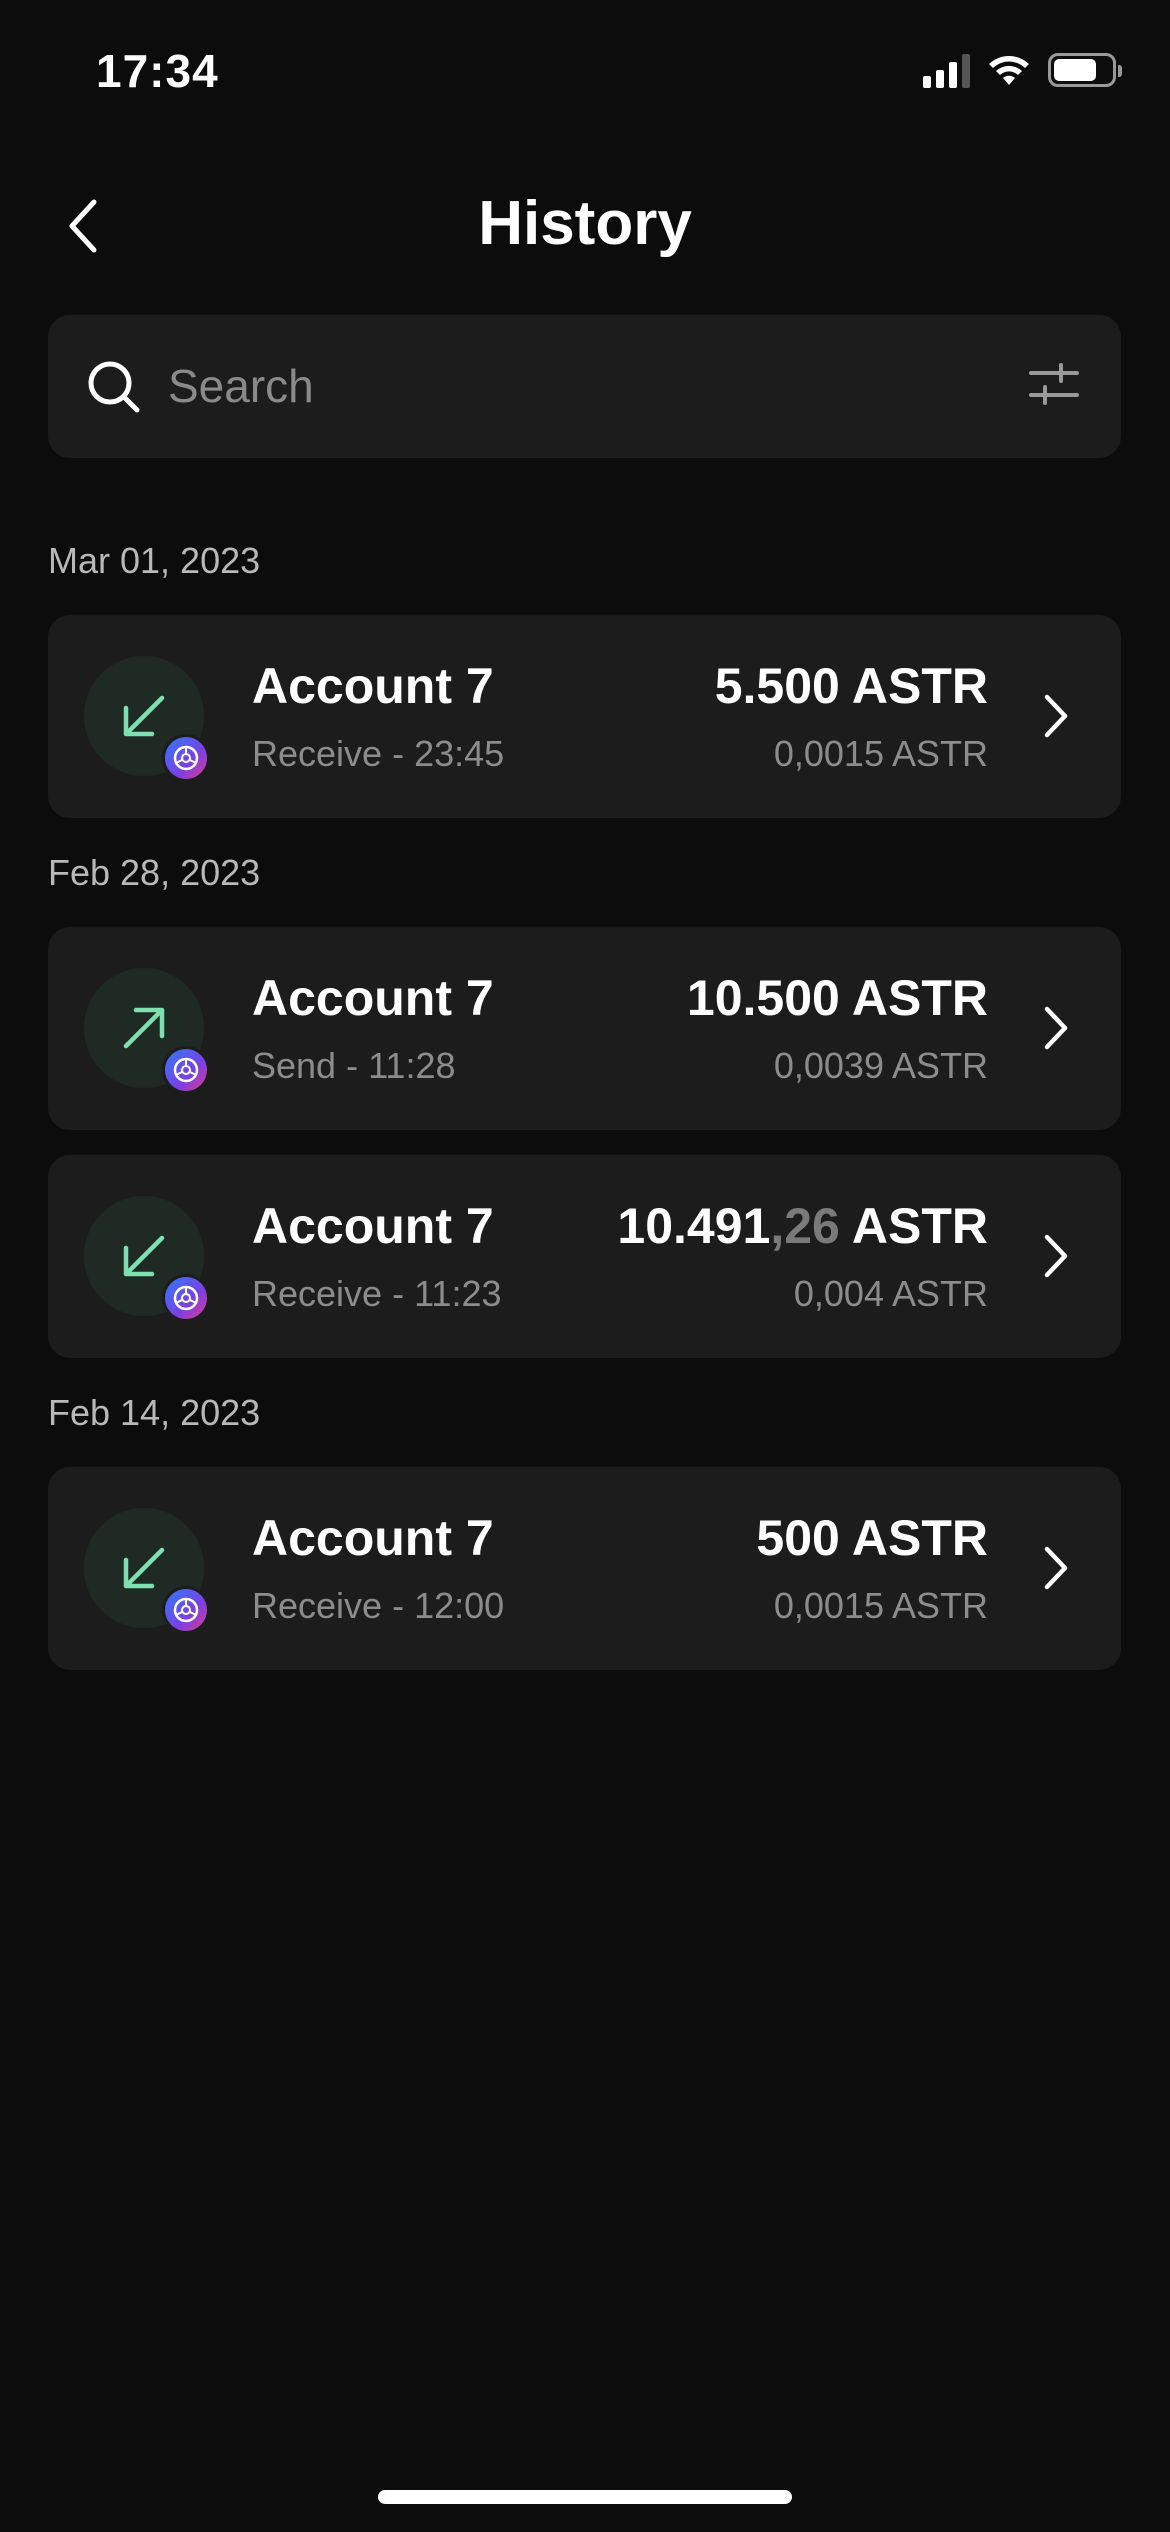 The image size is (1170, 2532). What do you see at coordinates (777, 686) in the screenshot?
I see `amount-main: 5.500` at bounding box center [777, 686].